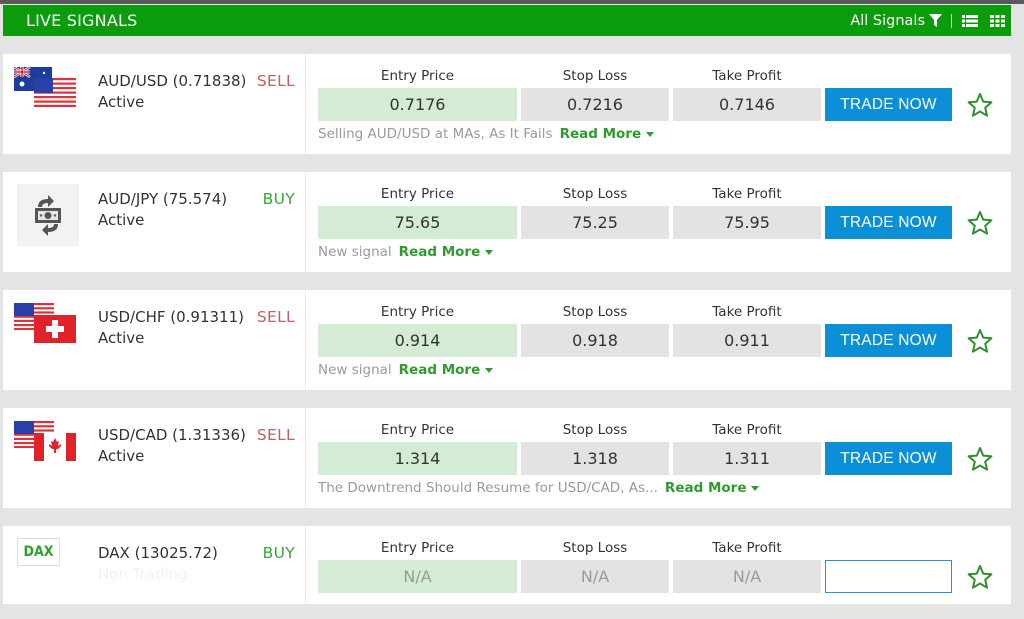 The height and width of the screenshot is (619, 1024). Describe the element at coordinates (154, 222) in the screenshot. I see `signal-info: AUD/JPY (75.574) Active BUY` at that location.